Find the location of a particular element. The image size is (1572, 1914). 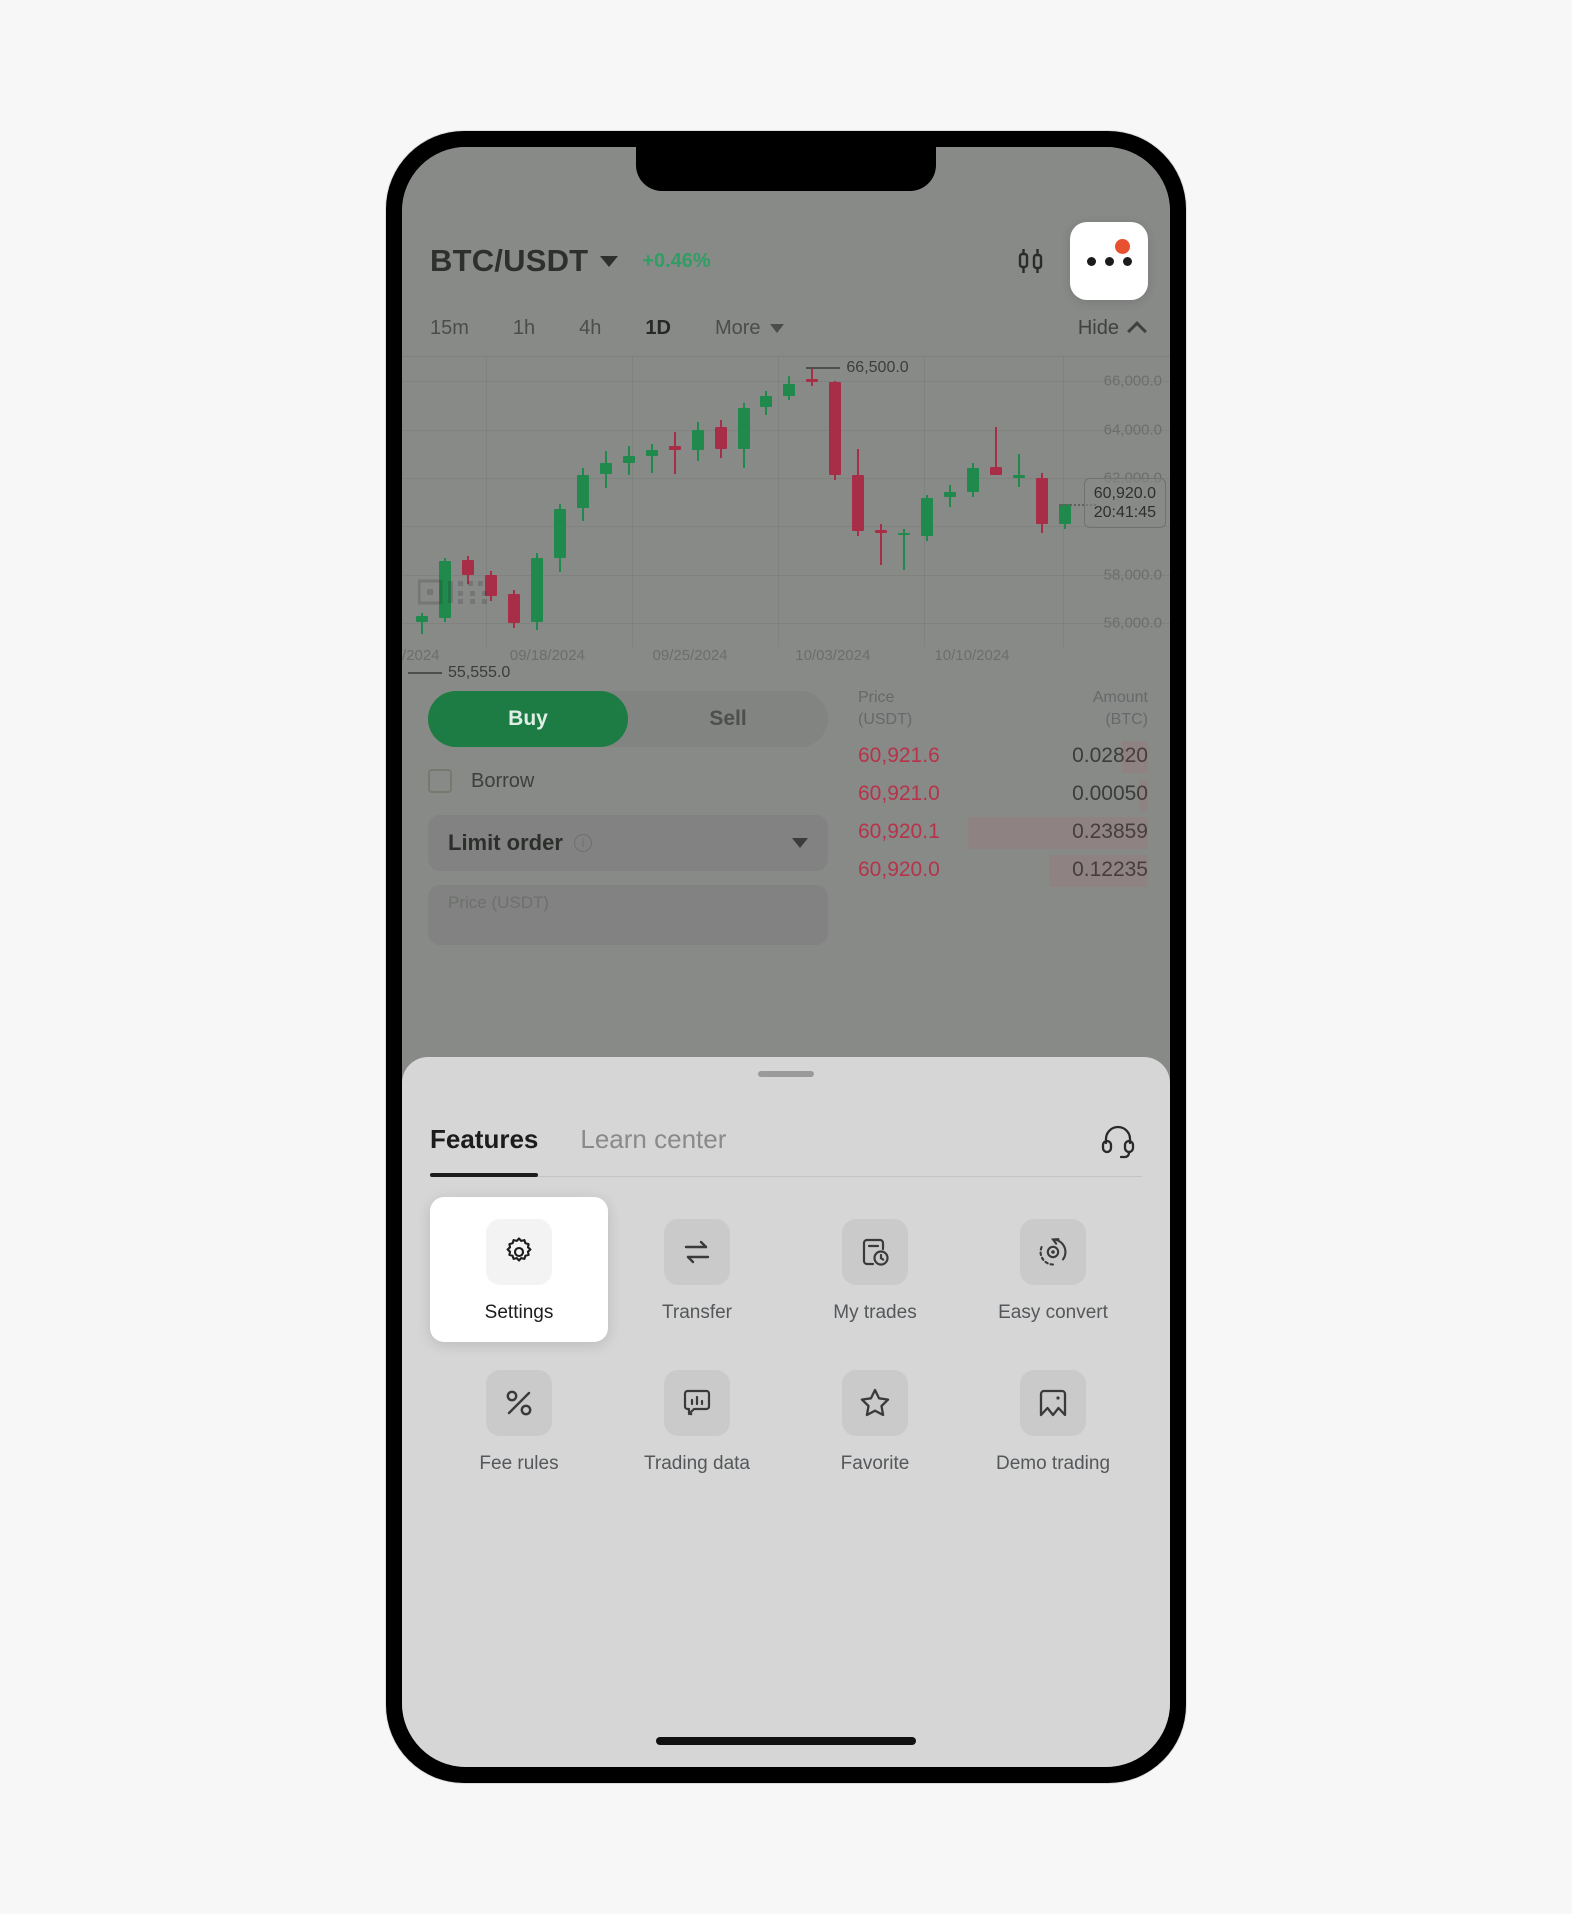

price-input: Price (USDT) is located at coordinates (628, 915).